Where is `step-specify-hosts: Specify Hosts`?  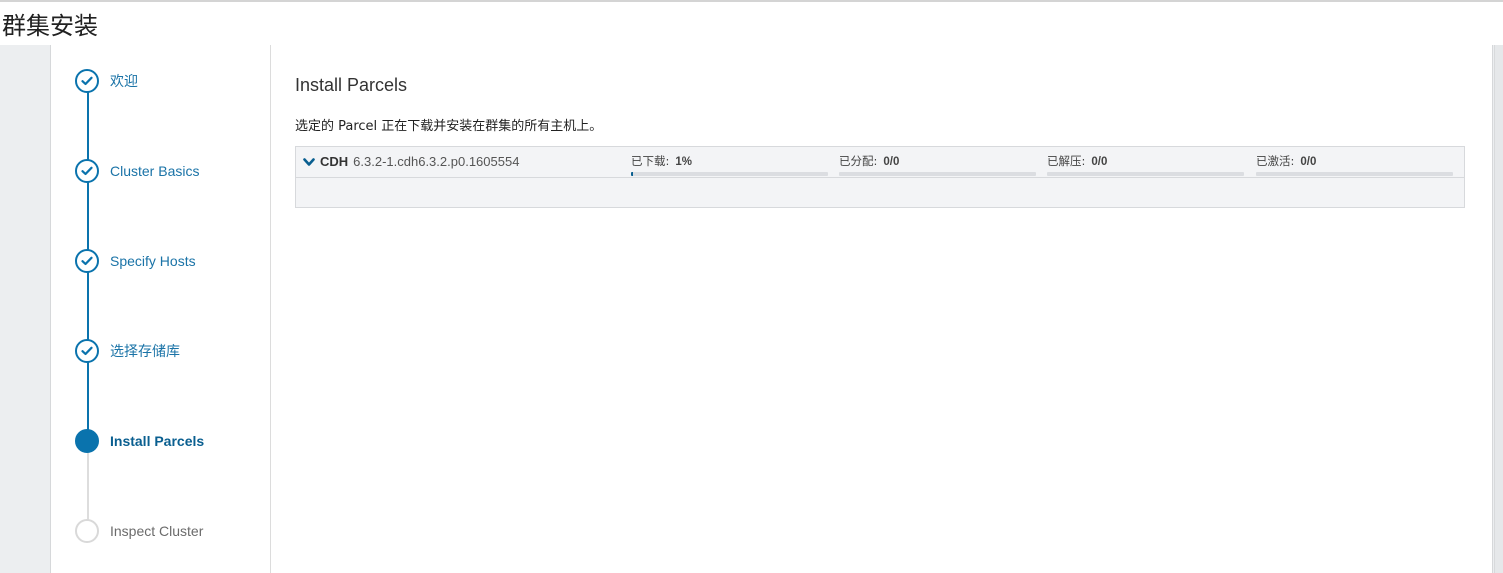
step-specify-hosts: Specify Hosts is located at coordinates (135, 261).